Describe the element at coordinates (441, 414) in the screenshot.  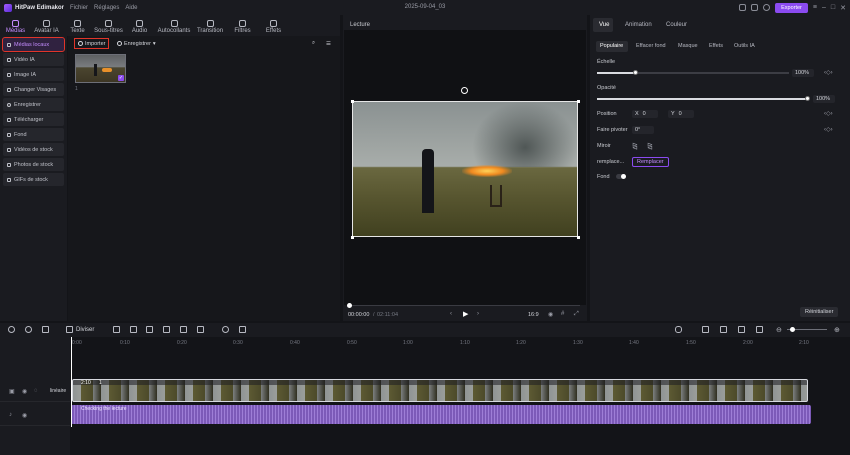
I see `audio-clip: Checking the lecture` at that location.